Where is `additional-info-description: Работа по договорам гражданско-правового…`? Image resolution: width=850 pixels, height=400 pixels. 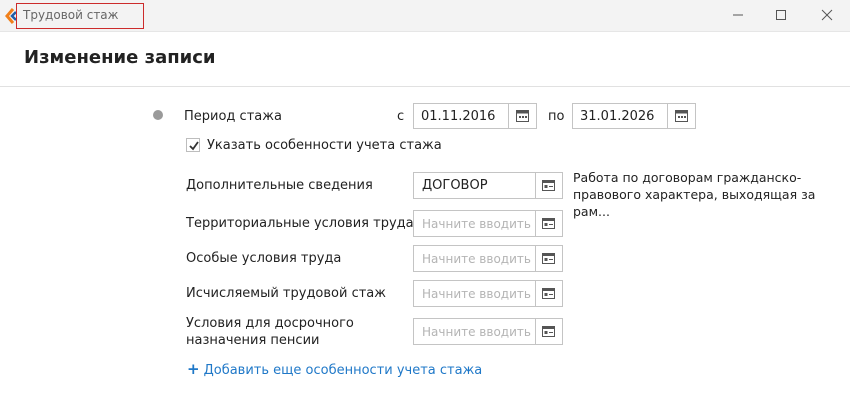 additional-info-description: Работа по договорам гражданско-правового… is located at coordinates (694, 194).